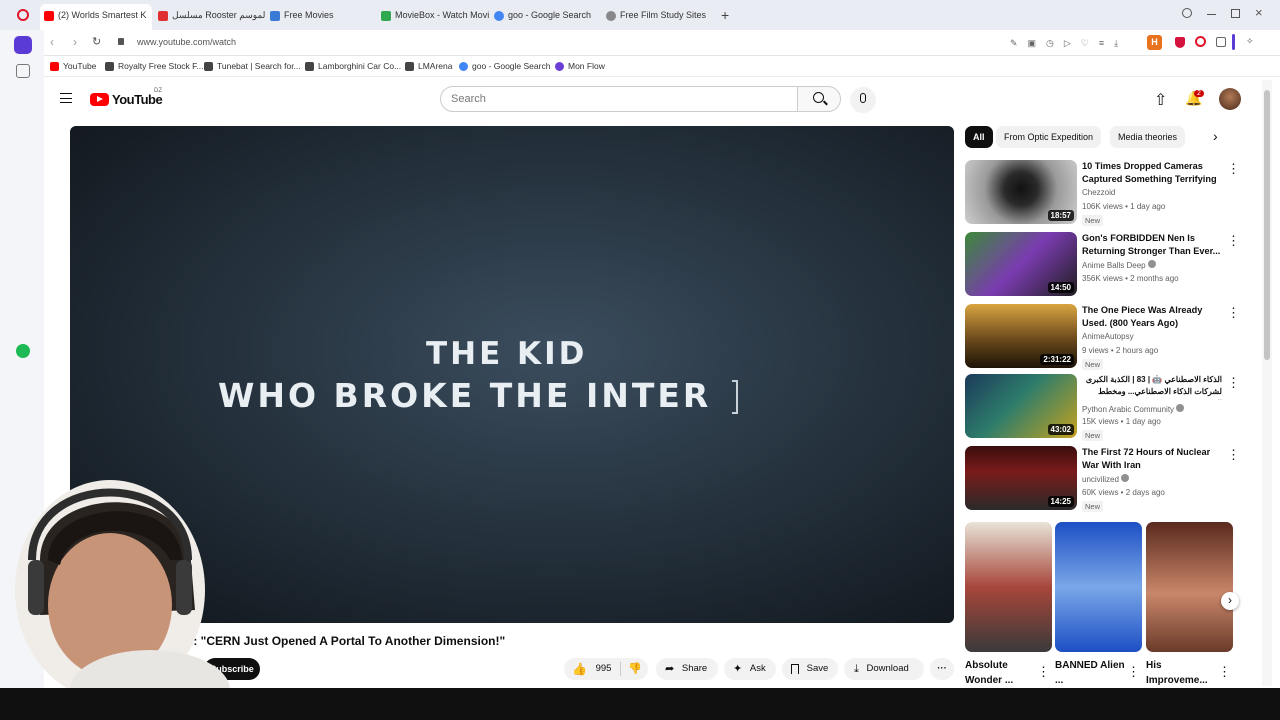 The height and width of the screenshot is (720, 1280). Describe the element at coordinates (49, 15) in the screenshot. I see `youtube-icon` at that location.